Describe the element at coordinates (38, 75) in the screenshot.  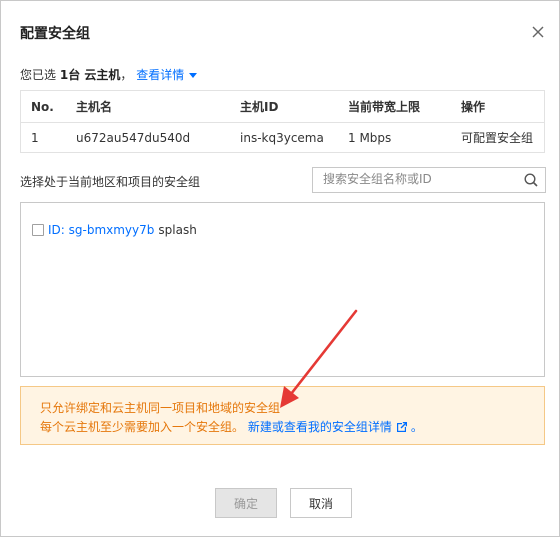
I see `selection-prefix: 您已选` at that location.